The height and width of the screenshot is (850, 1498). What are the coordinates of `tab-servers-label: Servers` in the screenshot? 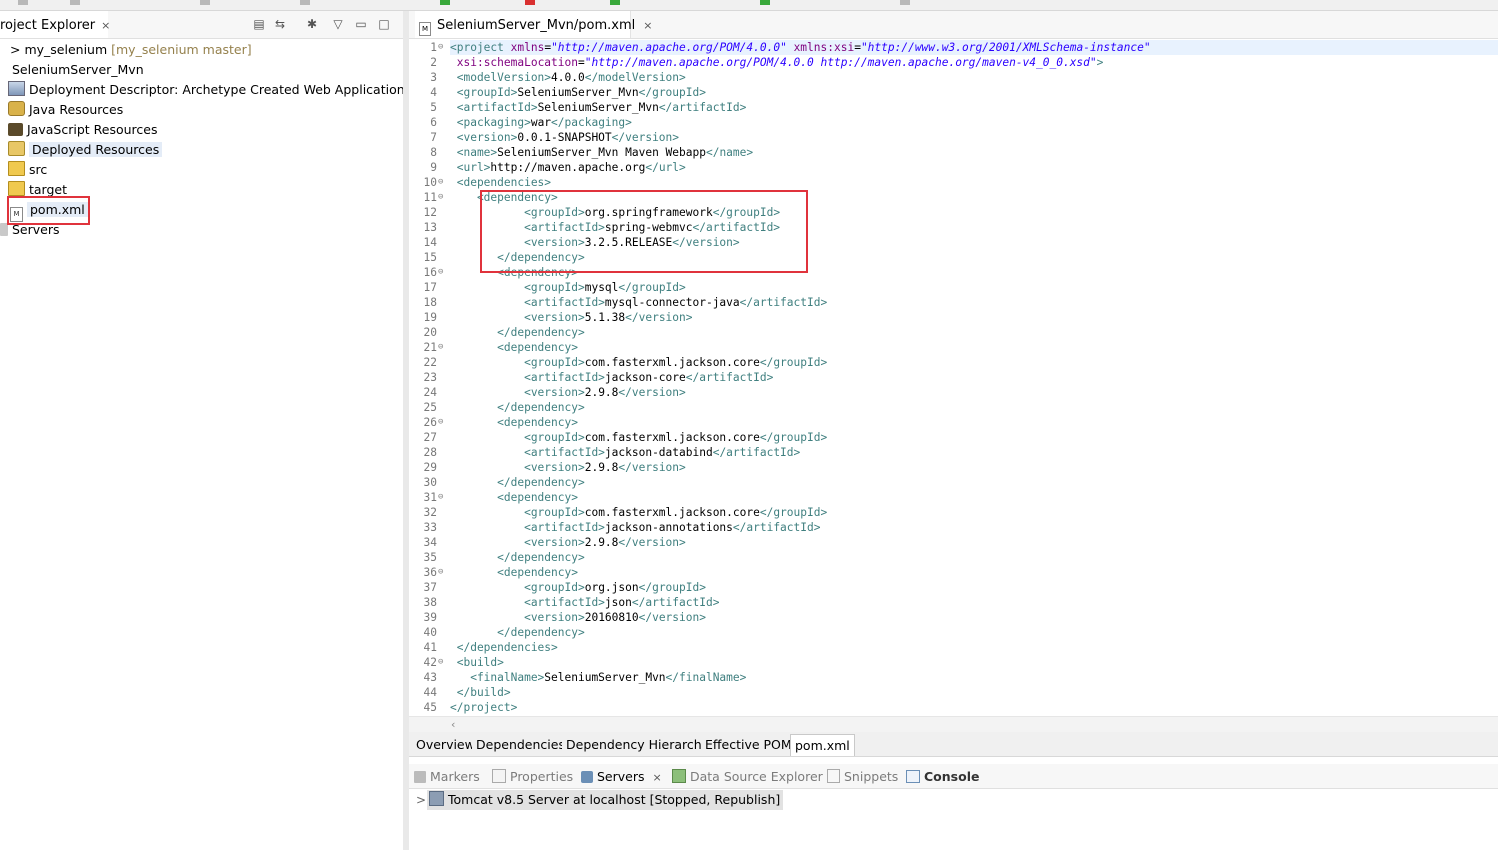 It's located at (621, 776).